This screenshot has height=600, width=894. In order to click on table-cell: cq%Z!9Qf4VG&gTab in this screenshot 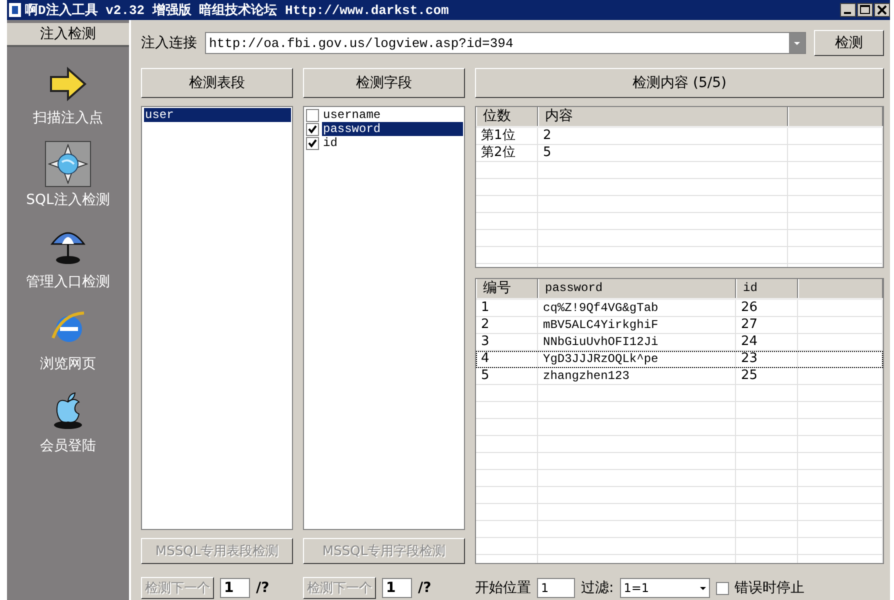, I will do `click(637, 308)`.